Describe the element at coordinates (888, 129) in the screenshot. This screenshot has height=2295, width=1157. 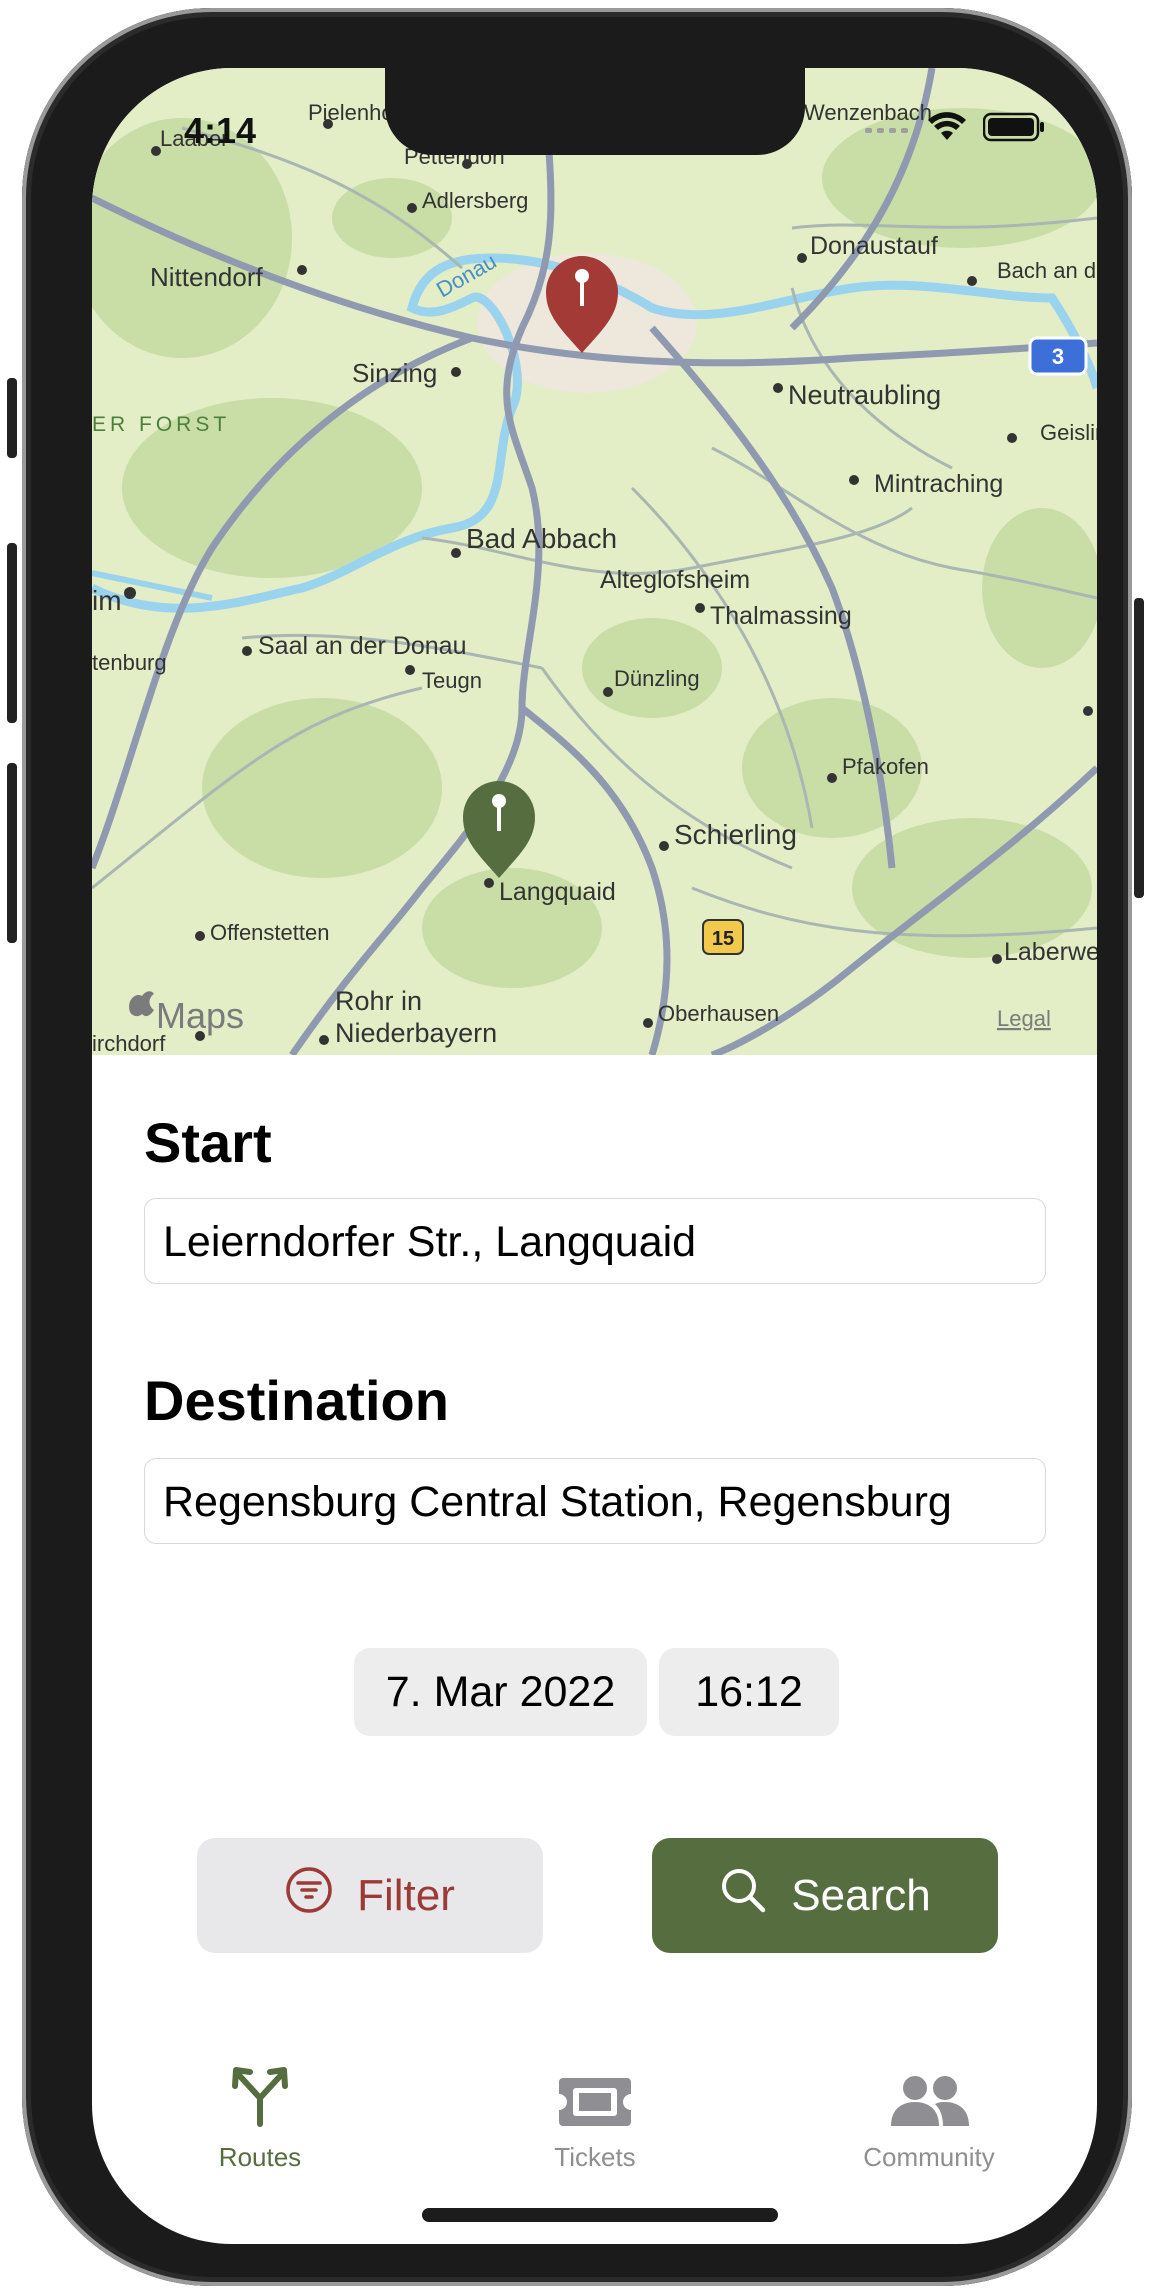
I see `cellular-signal-icon` at that location.